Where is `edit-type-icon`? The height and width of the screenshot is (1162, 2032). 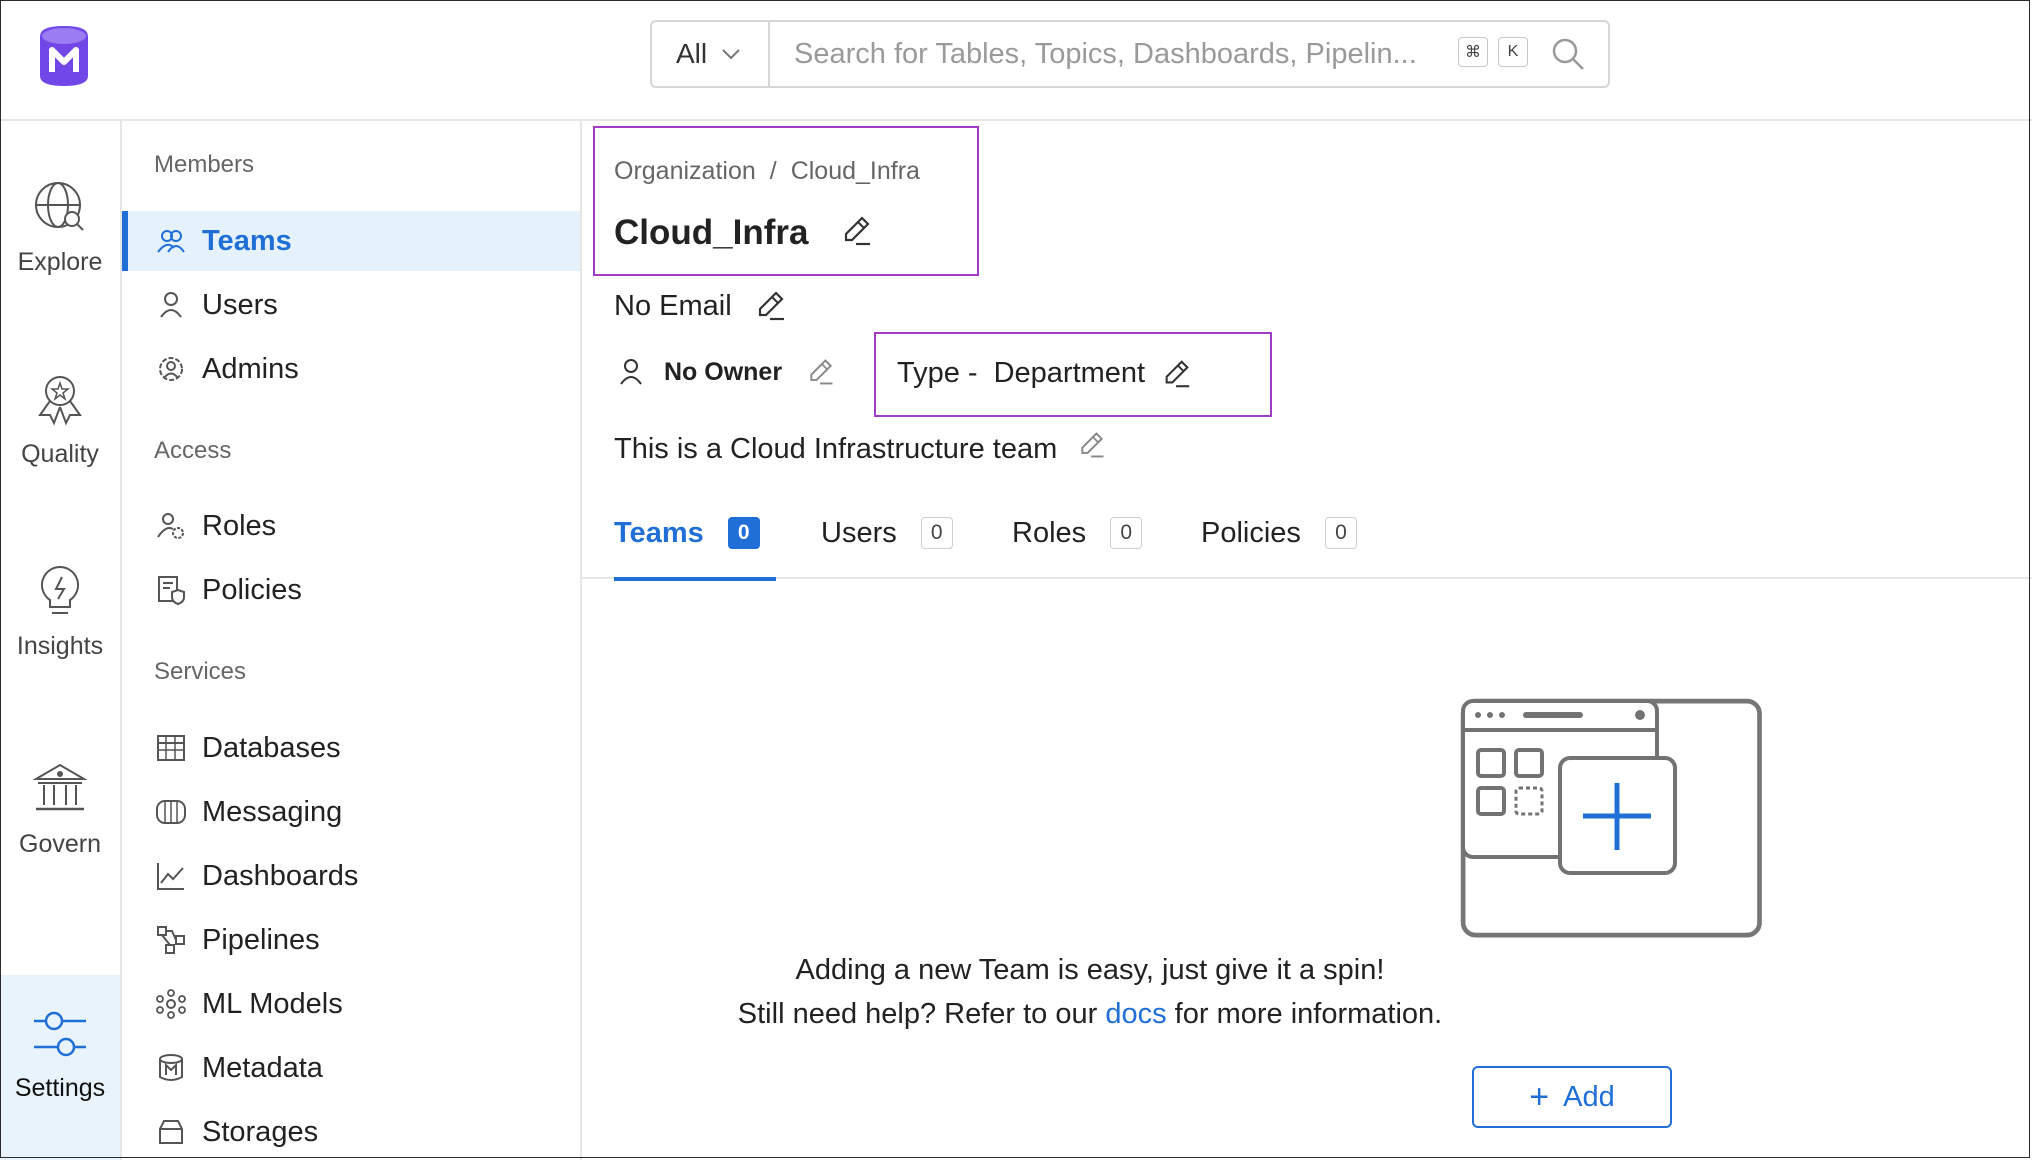
edit-type-icon is located at coordinates (1177, 374).